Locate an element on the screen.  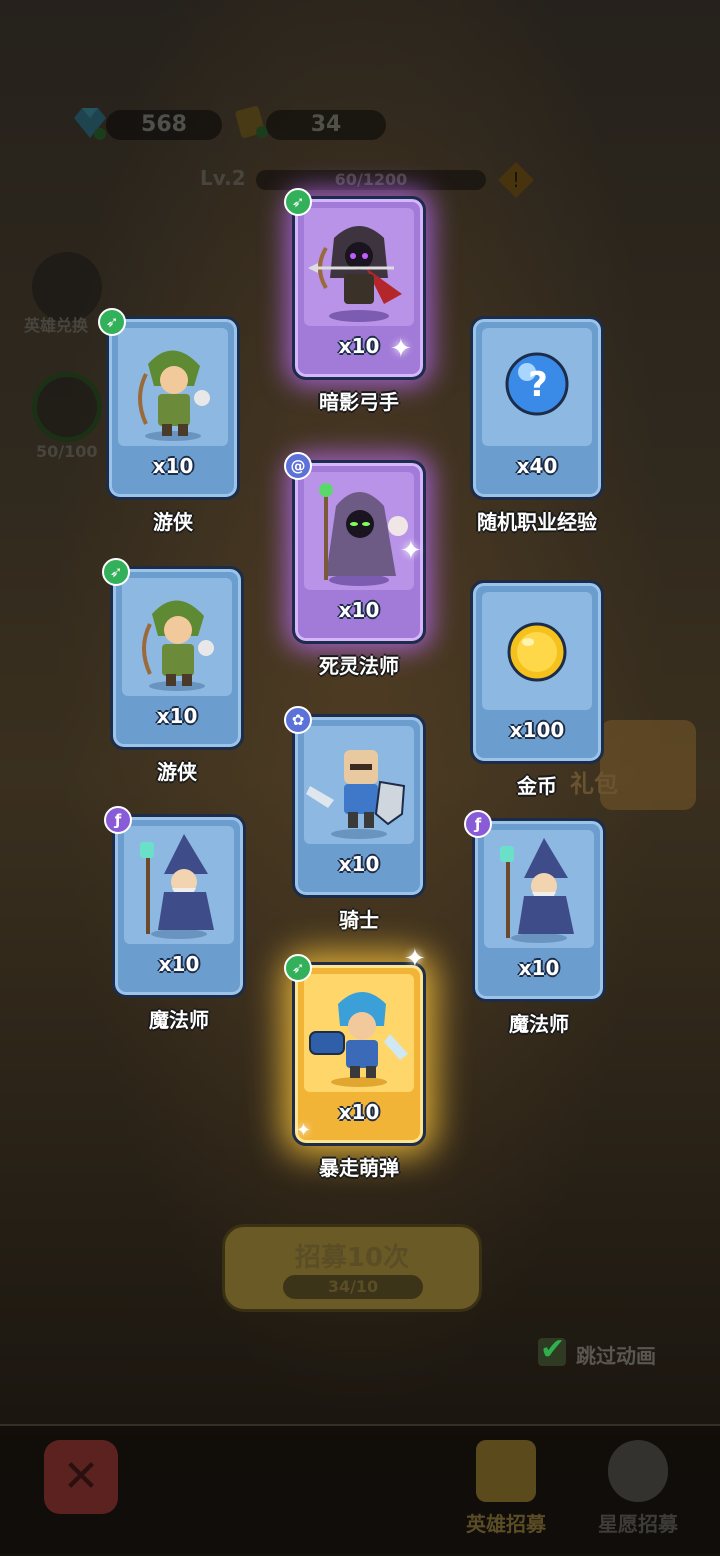
card-name: 暗影弓手 is located at coordinates (359, 402).